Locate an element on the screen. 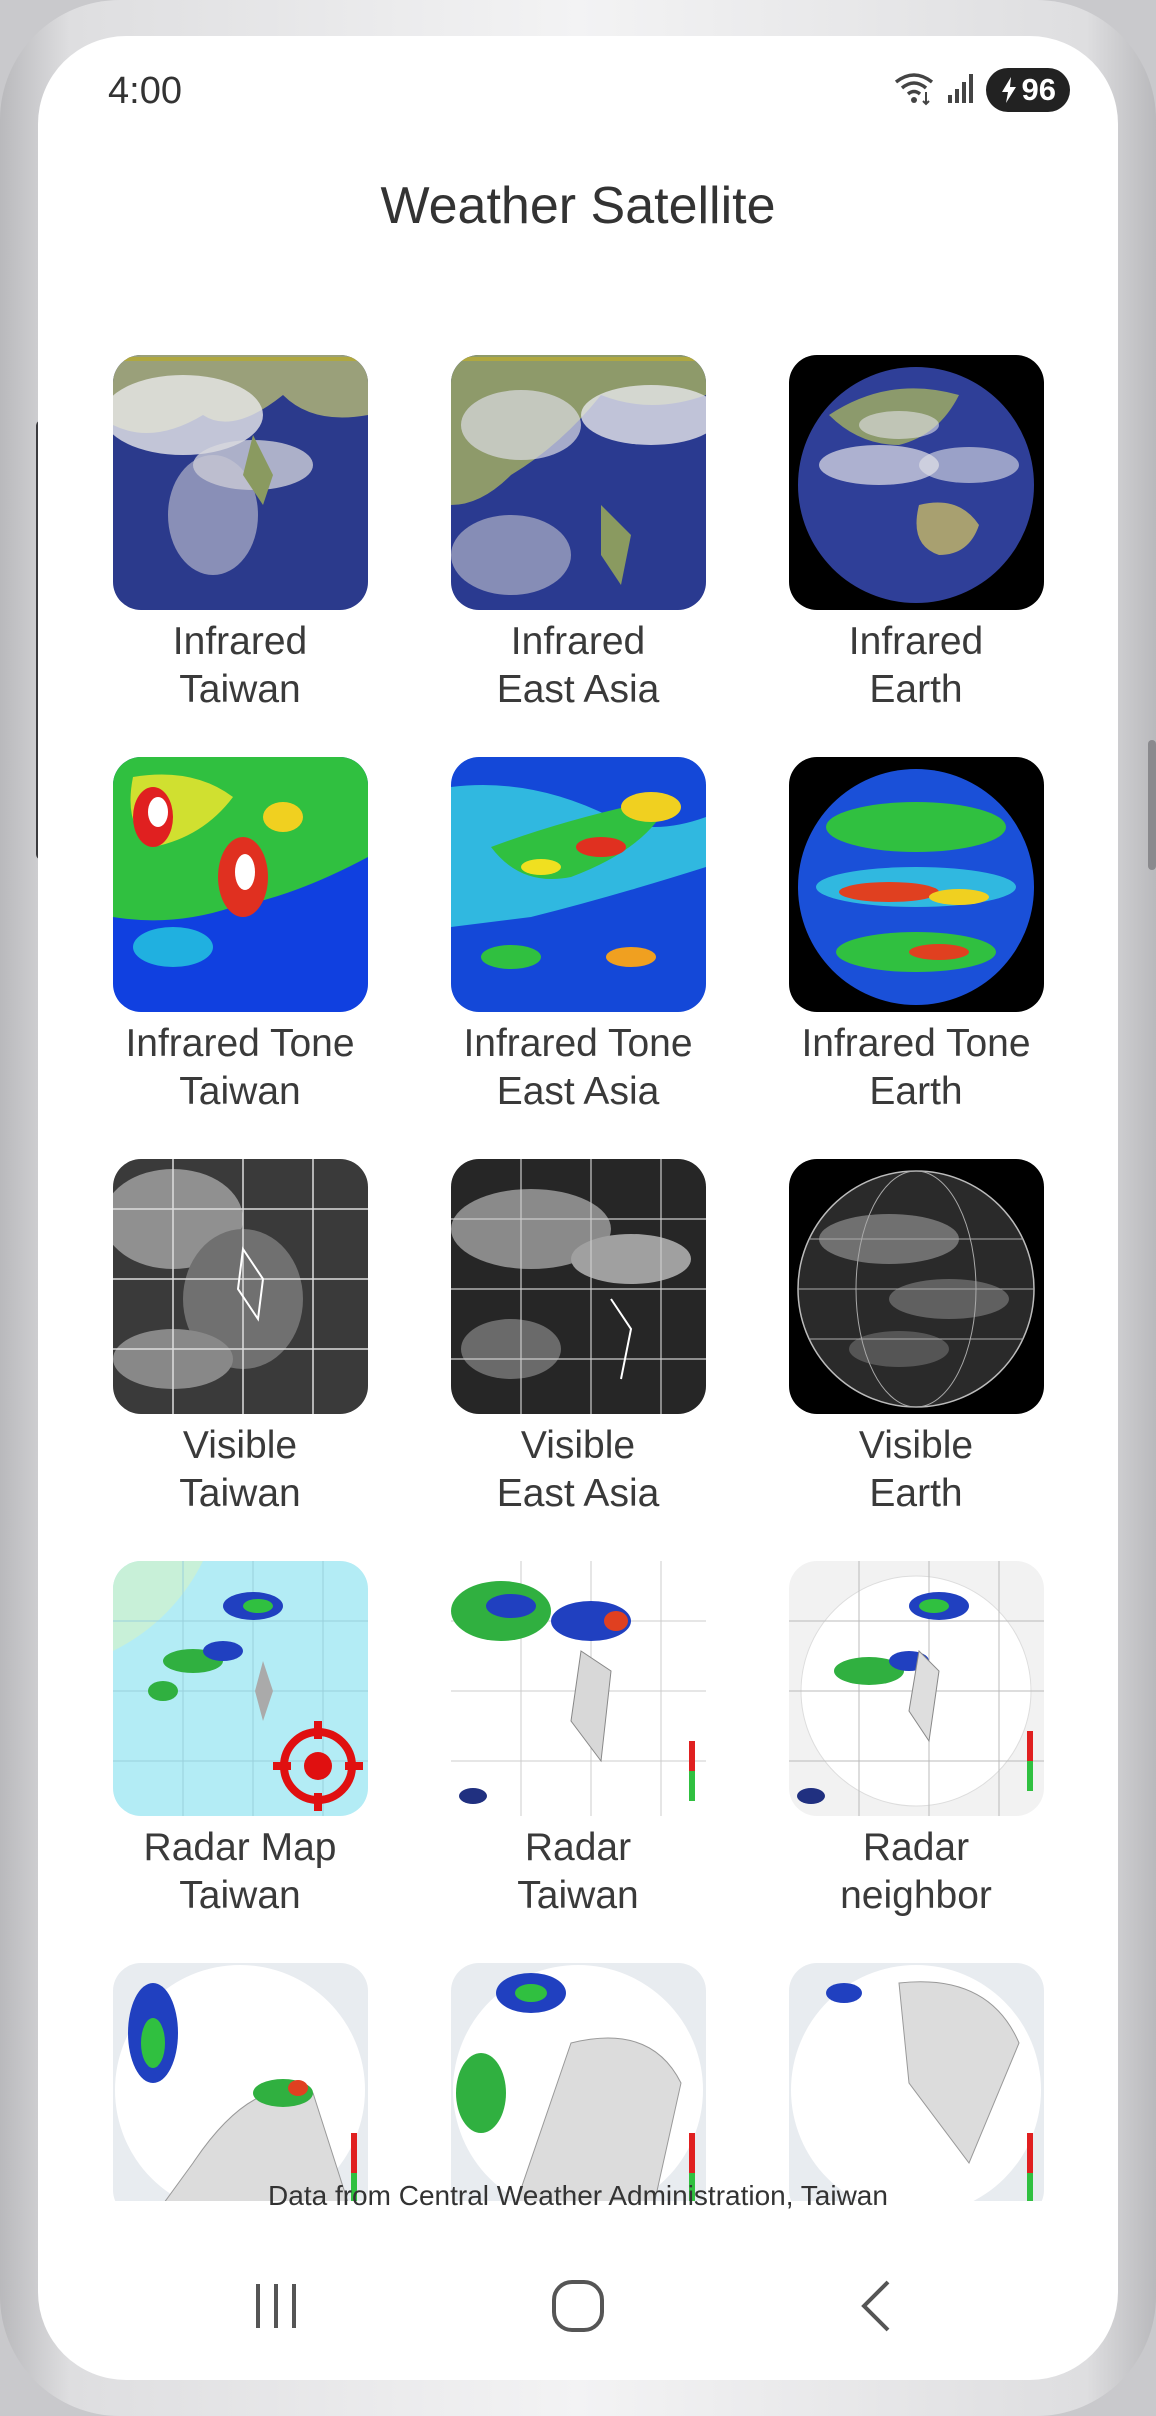 The image size is (1156, 2416). battery-level: 96 is located at coordinates (1038, 89).